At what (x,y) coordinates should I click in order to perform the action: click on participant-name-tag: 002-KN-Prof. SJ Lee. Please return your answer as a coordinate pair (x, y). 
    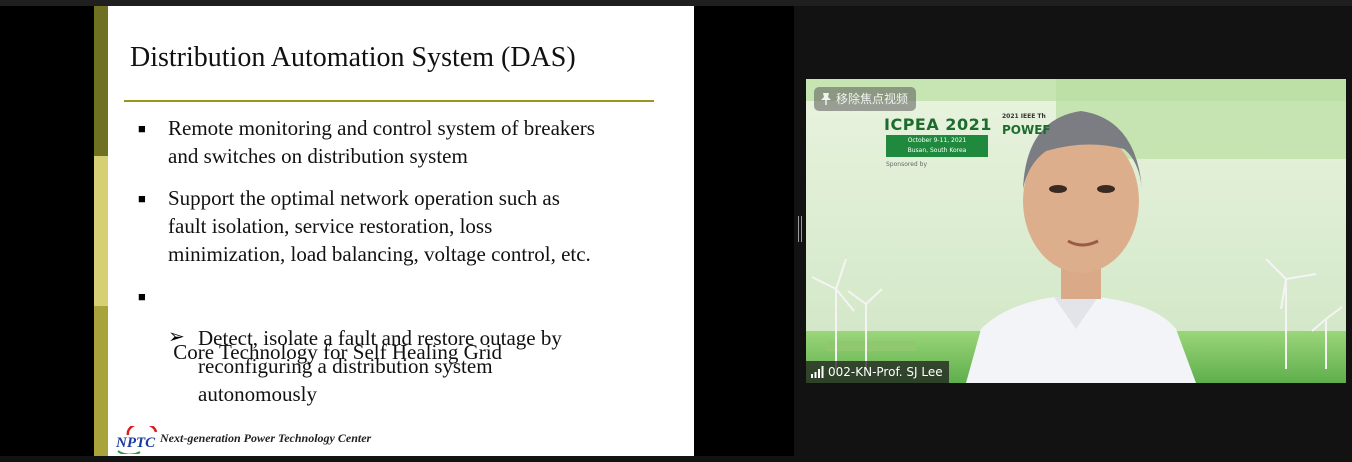
    Looking at the image, I should click on (877, 372).